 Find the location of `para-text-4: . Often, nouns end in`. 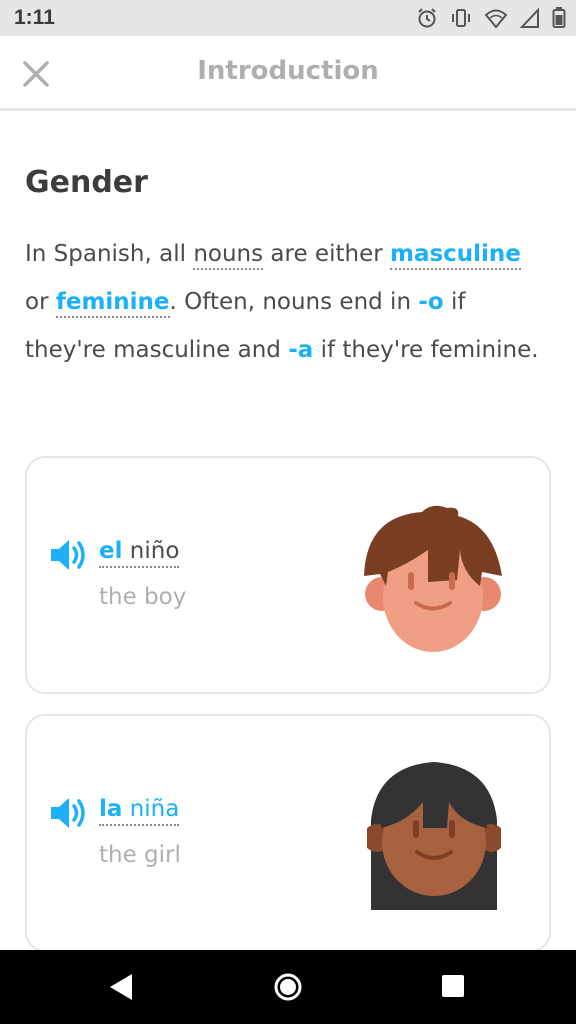

para-text-4: . Often, nouns end in is located at coordinates (294, 302).